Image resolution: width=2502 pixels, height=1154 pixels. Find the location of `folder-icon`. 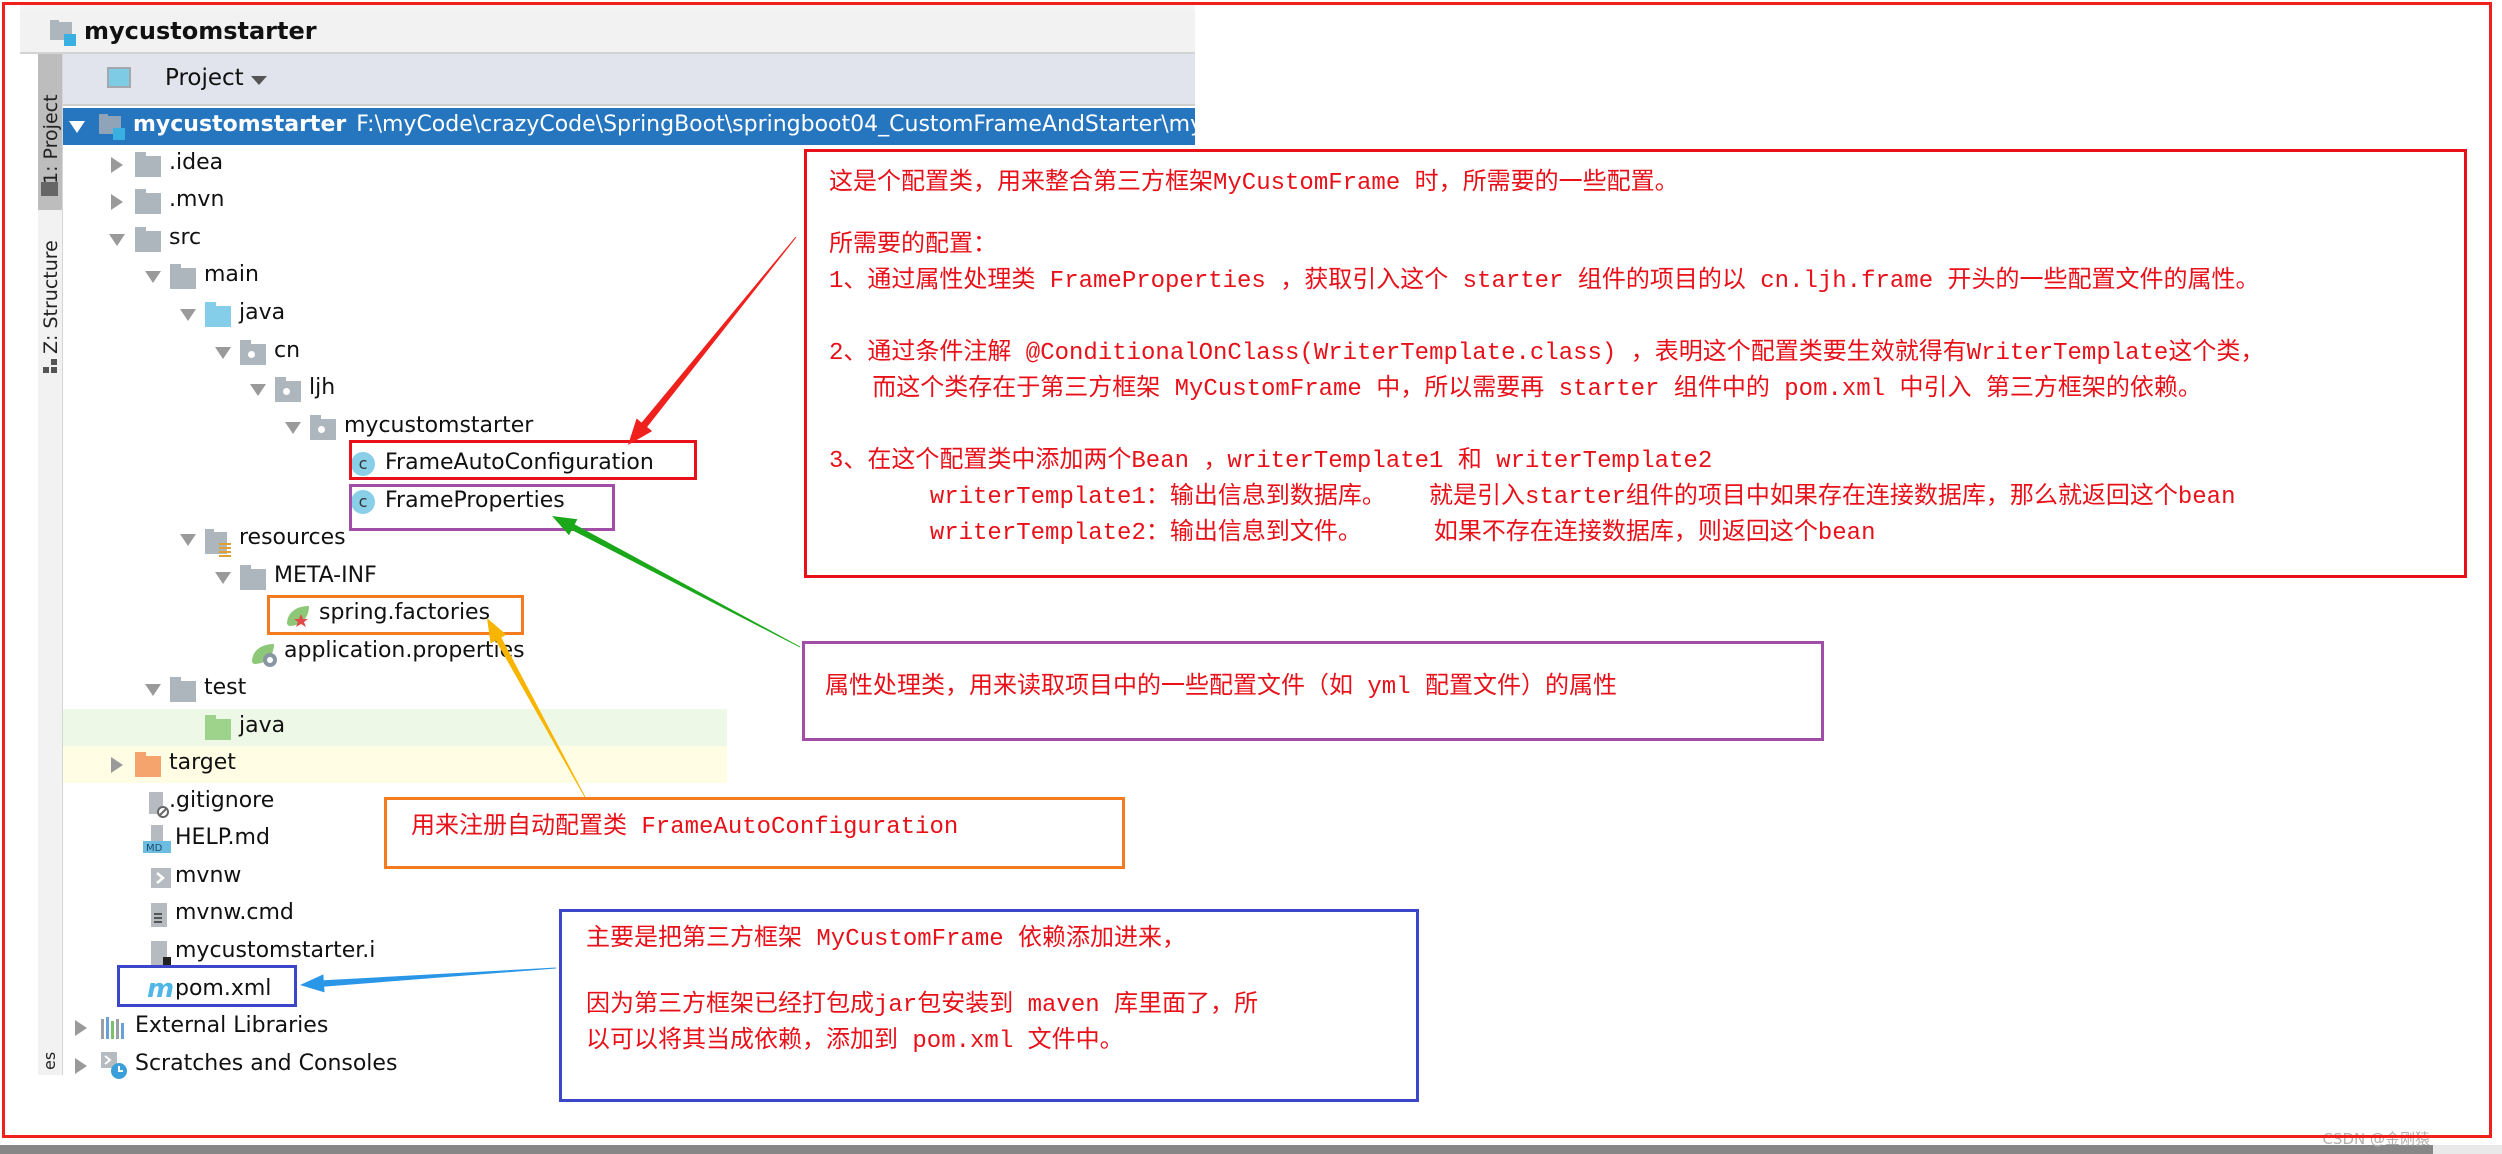

folder-icon is located at coordinates (49, 189).